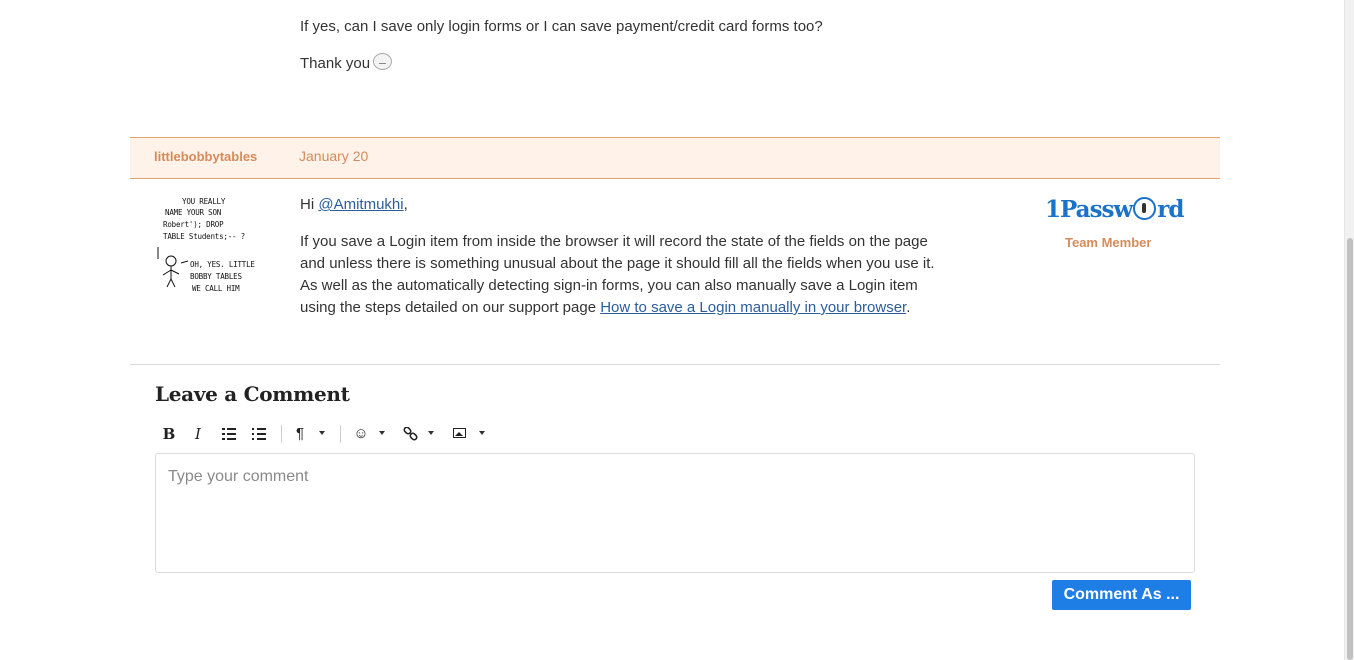 This screenshot has height=660, width=1354. Describe the element at coordinates (1350, 449) in the screenshot. I see `scrollbar-thumb` at that location.